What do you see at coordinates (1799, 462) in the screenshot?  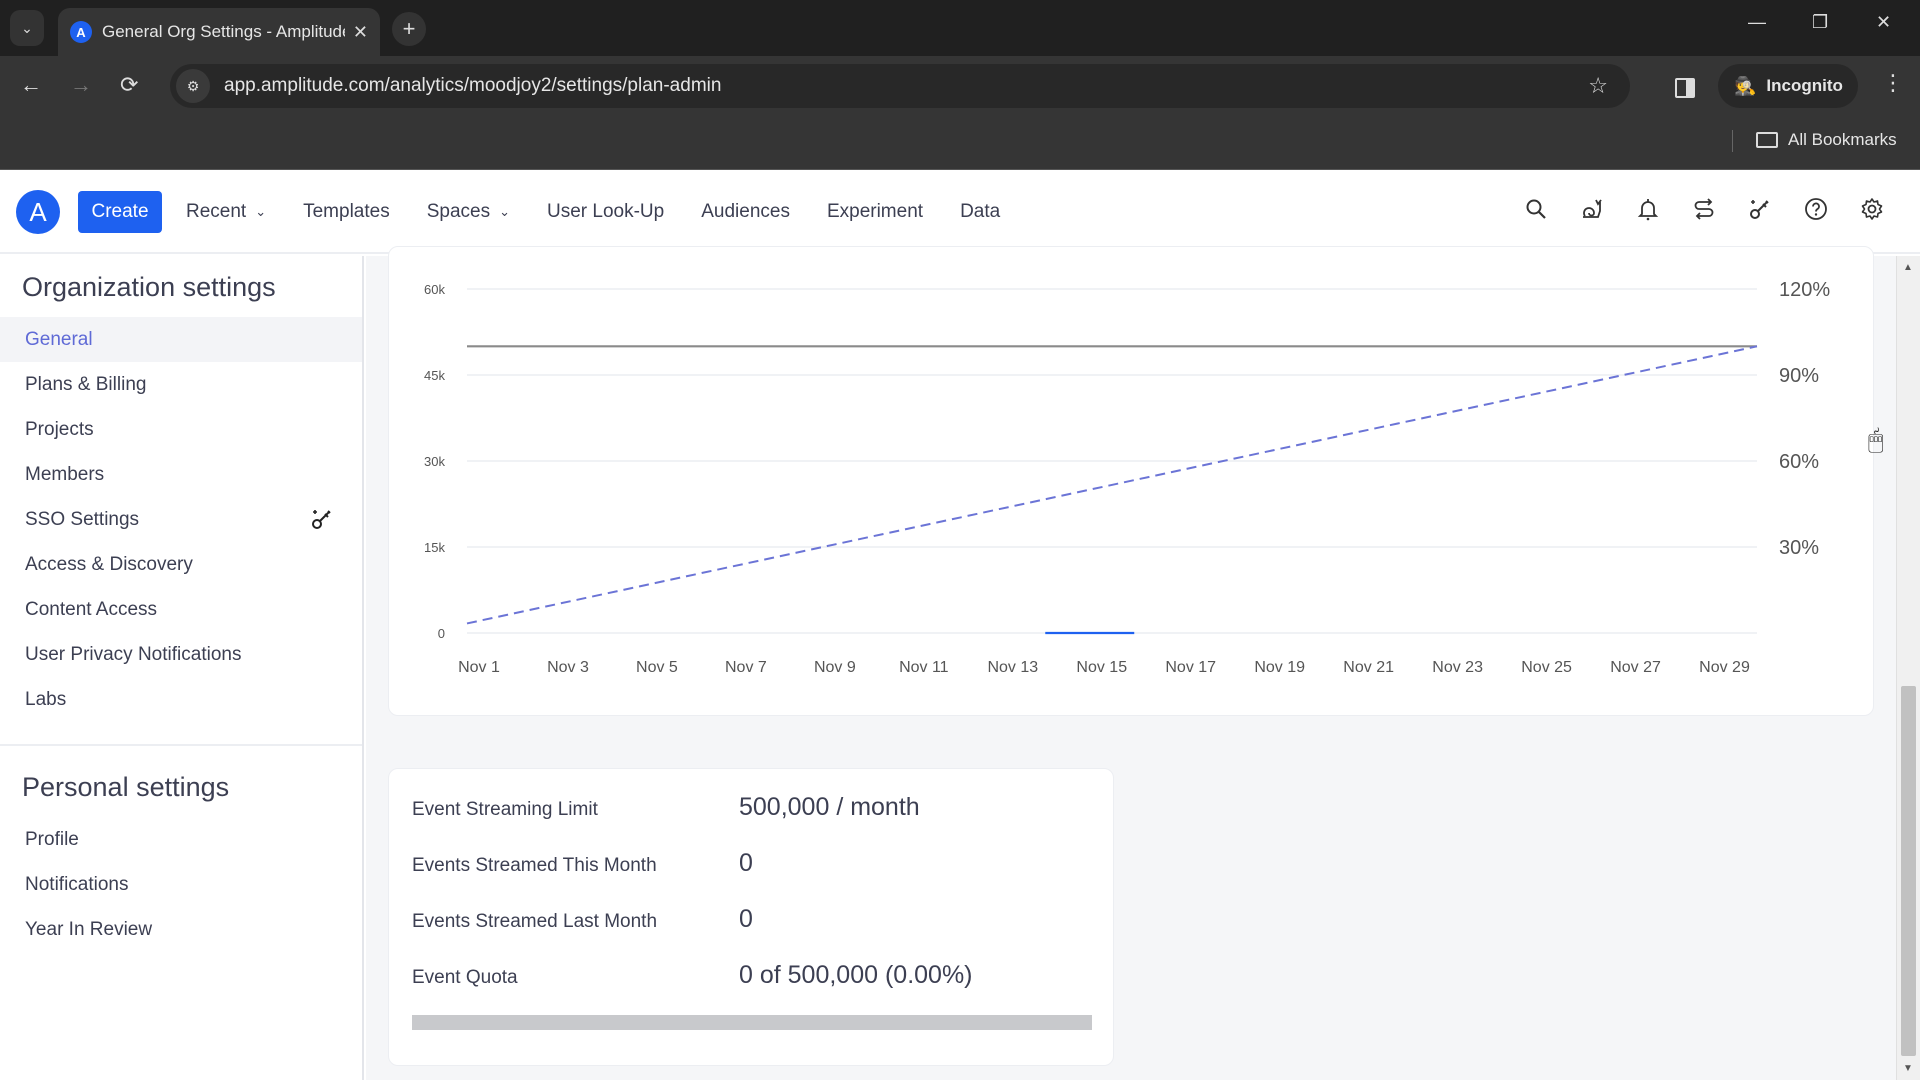 I see `y-axis-right-tick-label: 60%` at bounding box center [1799, 462].